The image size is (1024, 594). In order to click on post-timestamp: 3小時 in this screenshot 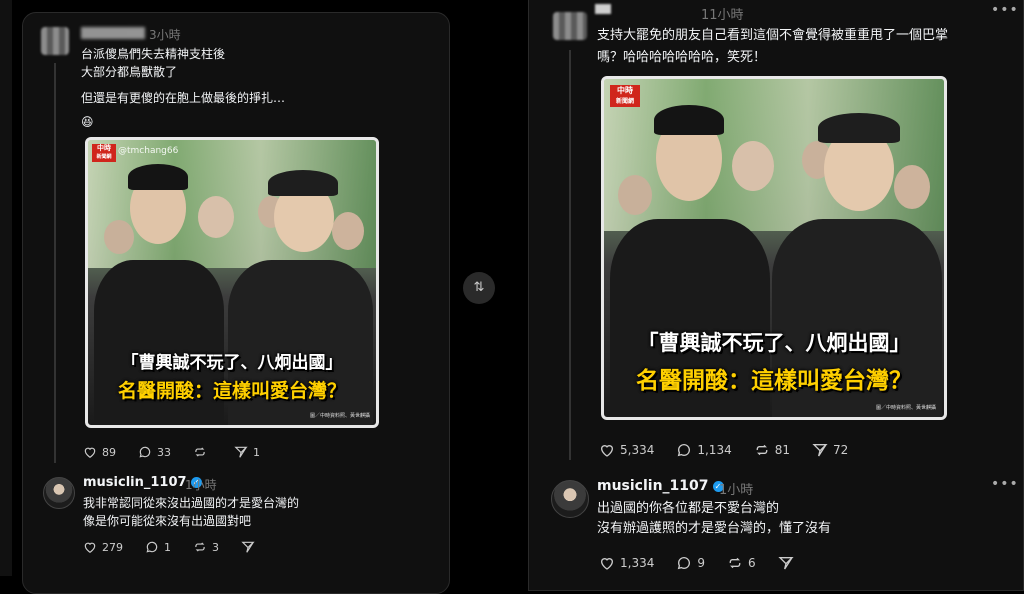, I will do `click(165, 35)`.